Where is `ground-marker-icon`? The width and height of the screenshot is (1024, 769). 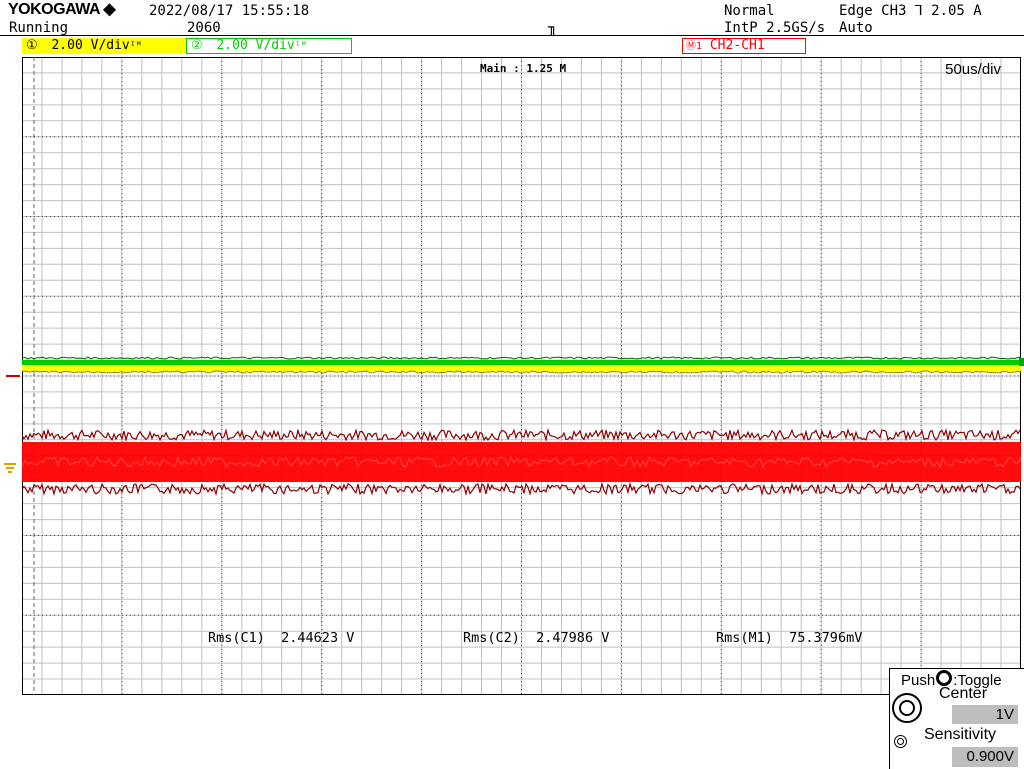
ground-marker-icon is located at coordinates (12, 470).